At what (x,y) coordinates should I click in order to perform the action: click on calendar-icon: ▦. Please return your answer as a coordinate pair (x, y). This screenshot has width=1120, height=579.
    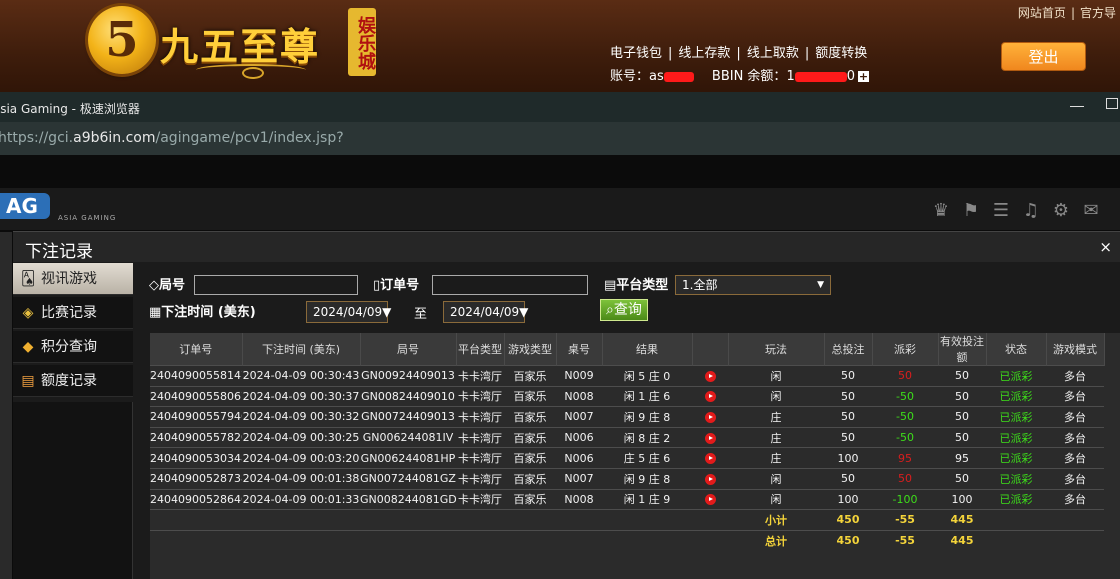
    Looking at the image, I should click on (155, 312).